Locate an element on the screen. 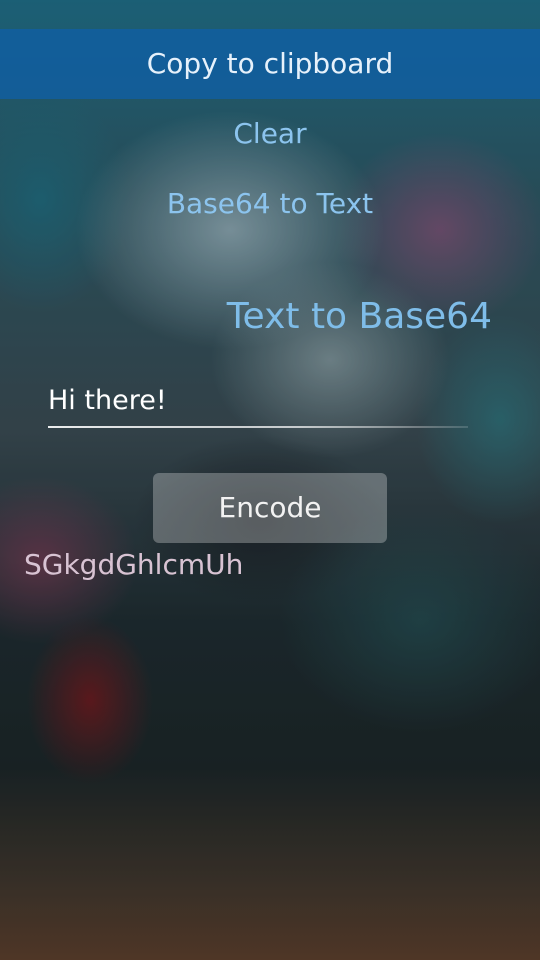 The image size is (540, 960). text-input-field is located at coordinates (258, 403).